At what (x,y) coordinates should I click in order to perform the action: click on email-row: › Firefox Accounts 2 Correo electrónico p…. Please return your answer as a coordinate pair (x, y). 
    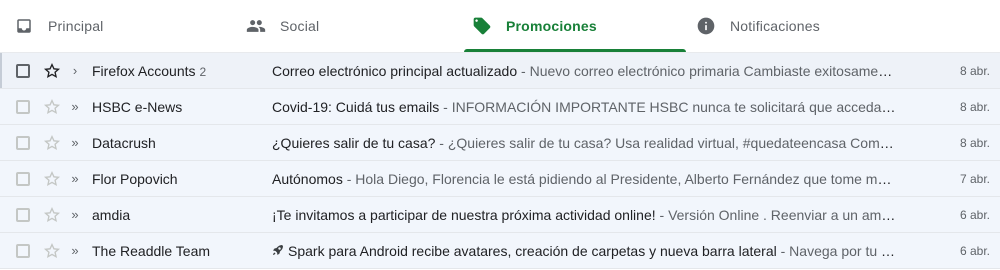
    Looking at the image, I should click on (500, 71).